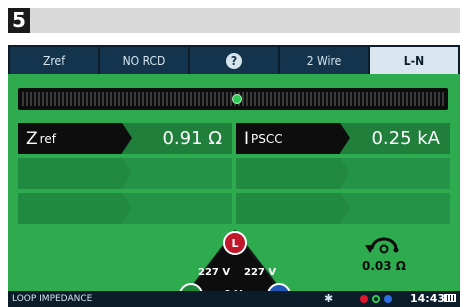 The width and height of the screenshot is (470, 307). I want to click on voltage-l-n: 227 V, so click(260, 272).